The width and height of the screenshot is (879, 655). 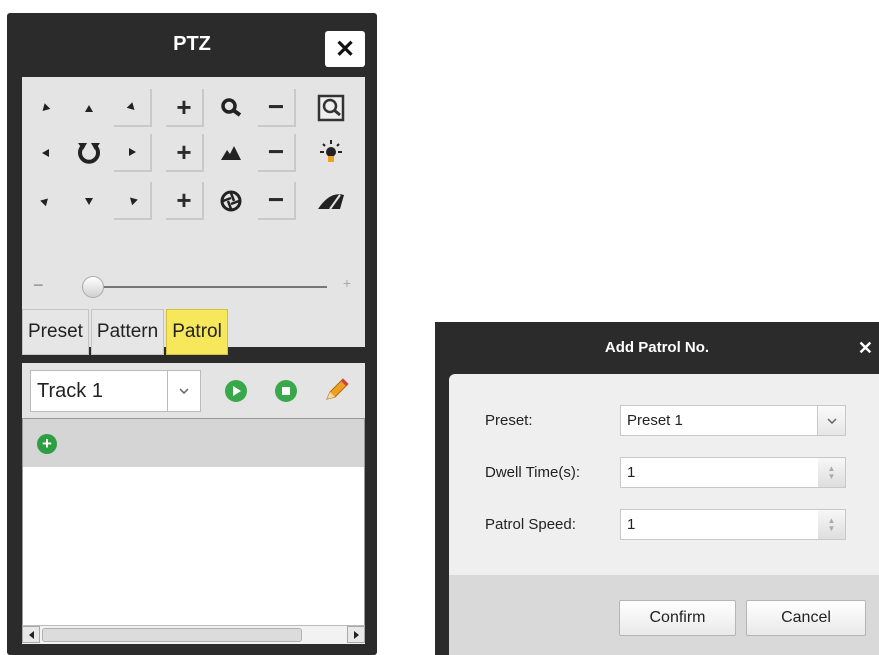 I want to click on iris-close-button: −, so click(x=277, y=201).